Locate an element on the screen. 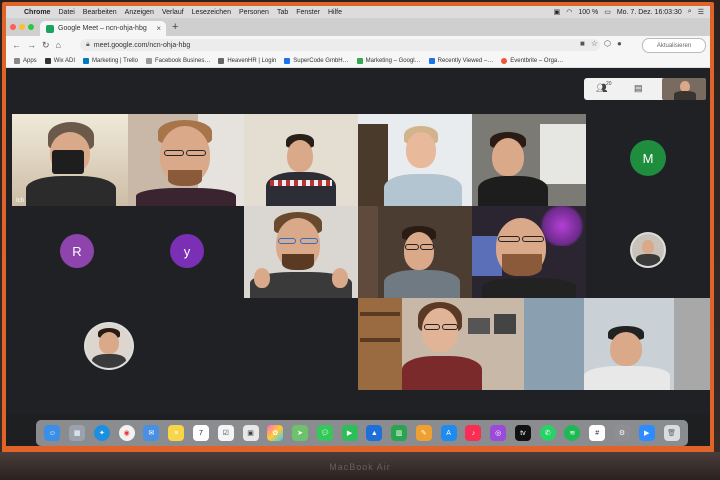 The image size is (720, 480). wifi-icon: ◠ is located at coordinates (569, 12).